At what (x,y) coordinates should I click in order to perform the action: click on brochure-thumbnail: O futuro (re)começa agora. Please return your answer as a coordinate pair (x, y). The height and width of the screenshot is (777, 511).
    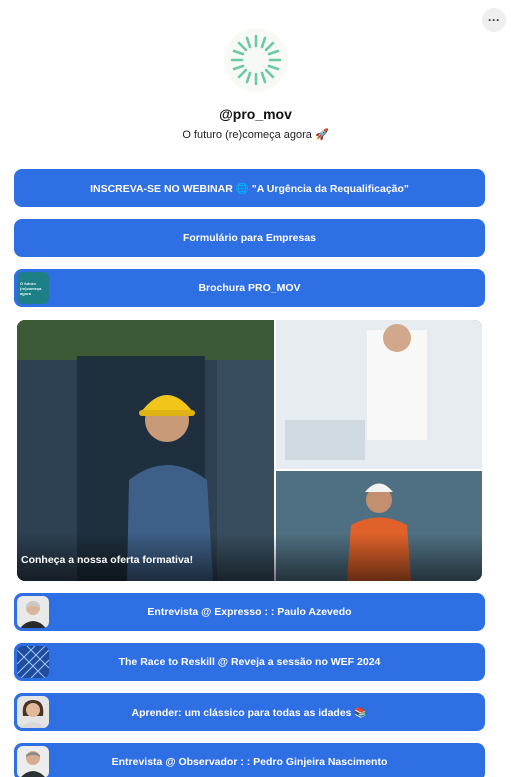
    Looking at the image, I should click on (33, 288).